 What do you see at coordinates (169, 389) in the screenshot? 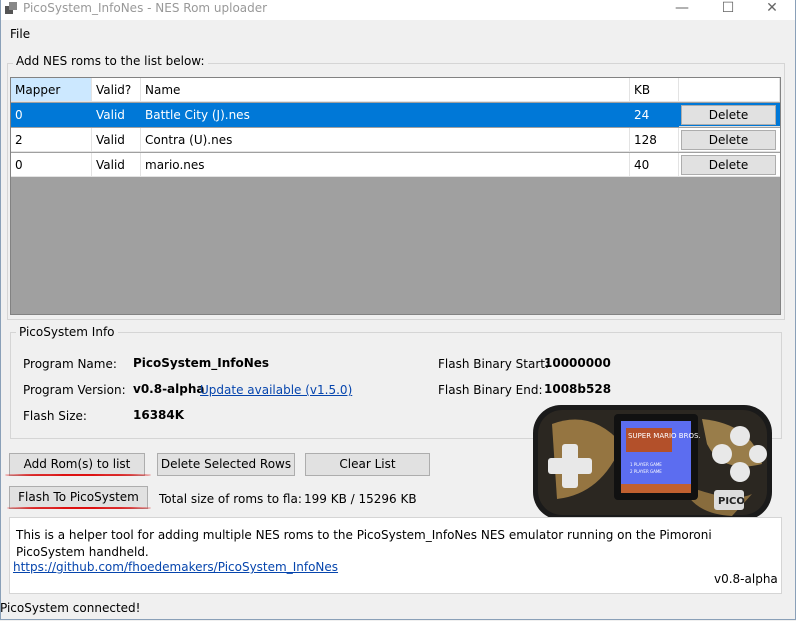
I see `program-version-value: v0.8-alpha` at bounding box center [169, 389].